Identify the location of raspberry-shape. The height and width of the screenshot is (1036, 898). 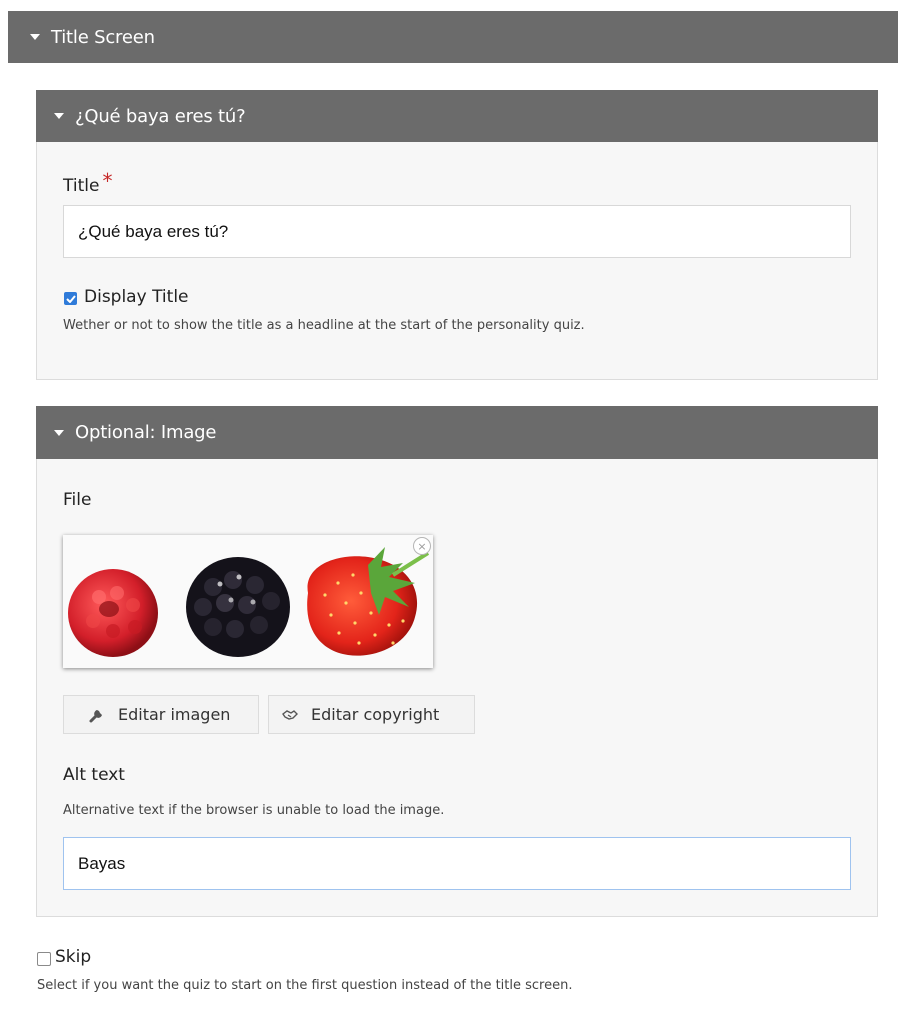
(113, 613).